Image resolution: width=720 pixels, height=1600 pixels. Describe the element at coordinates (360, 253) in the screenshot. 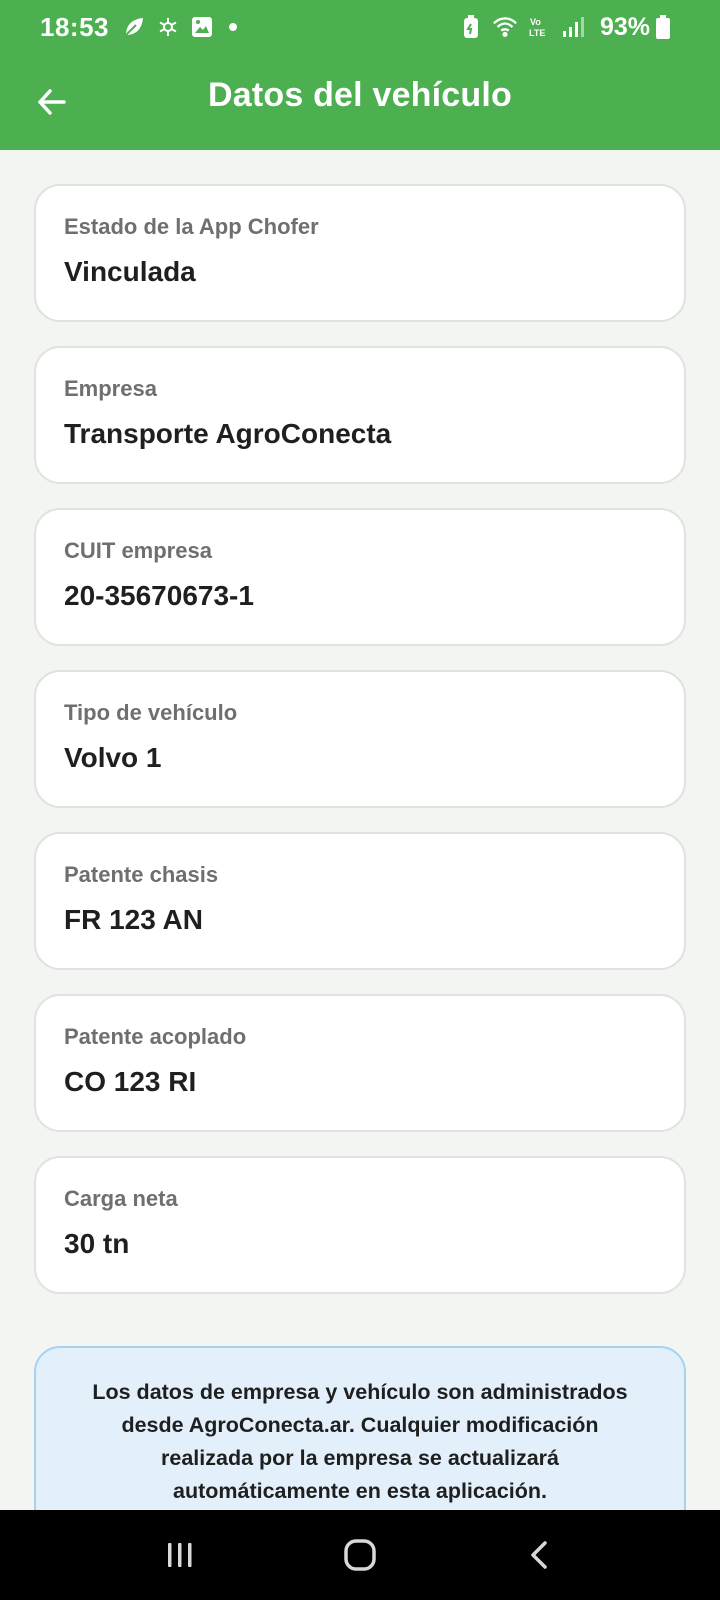

I see `card-app-status: Estado de la App Chofer Vinculada` at that location.